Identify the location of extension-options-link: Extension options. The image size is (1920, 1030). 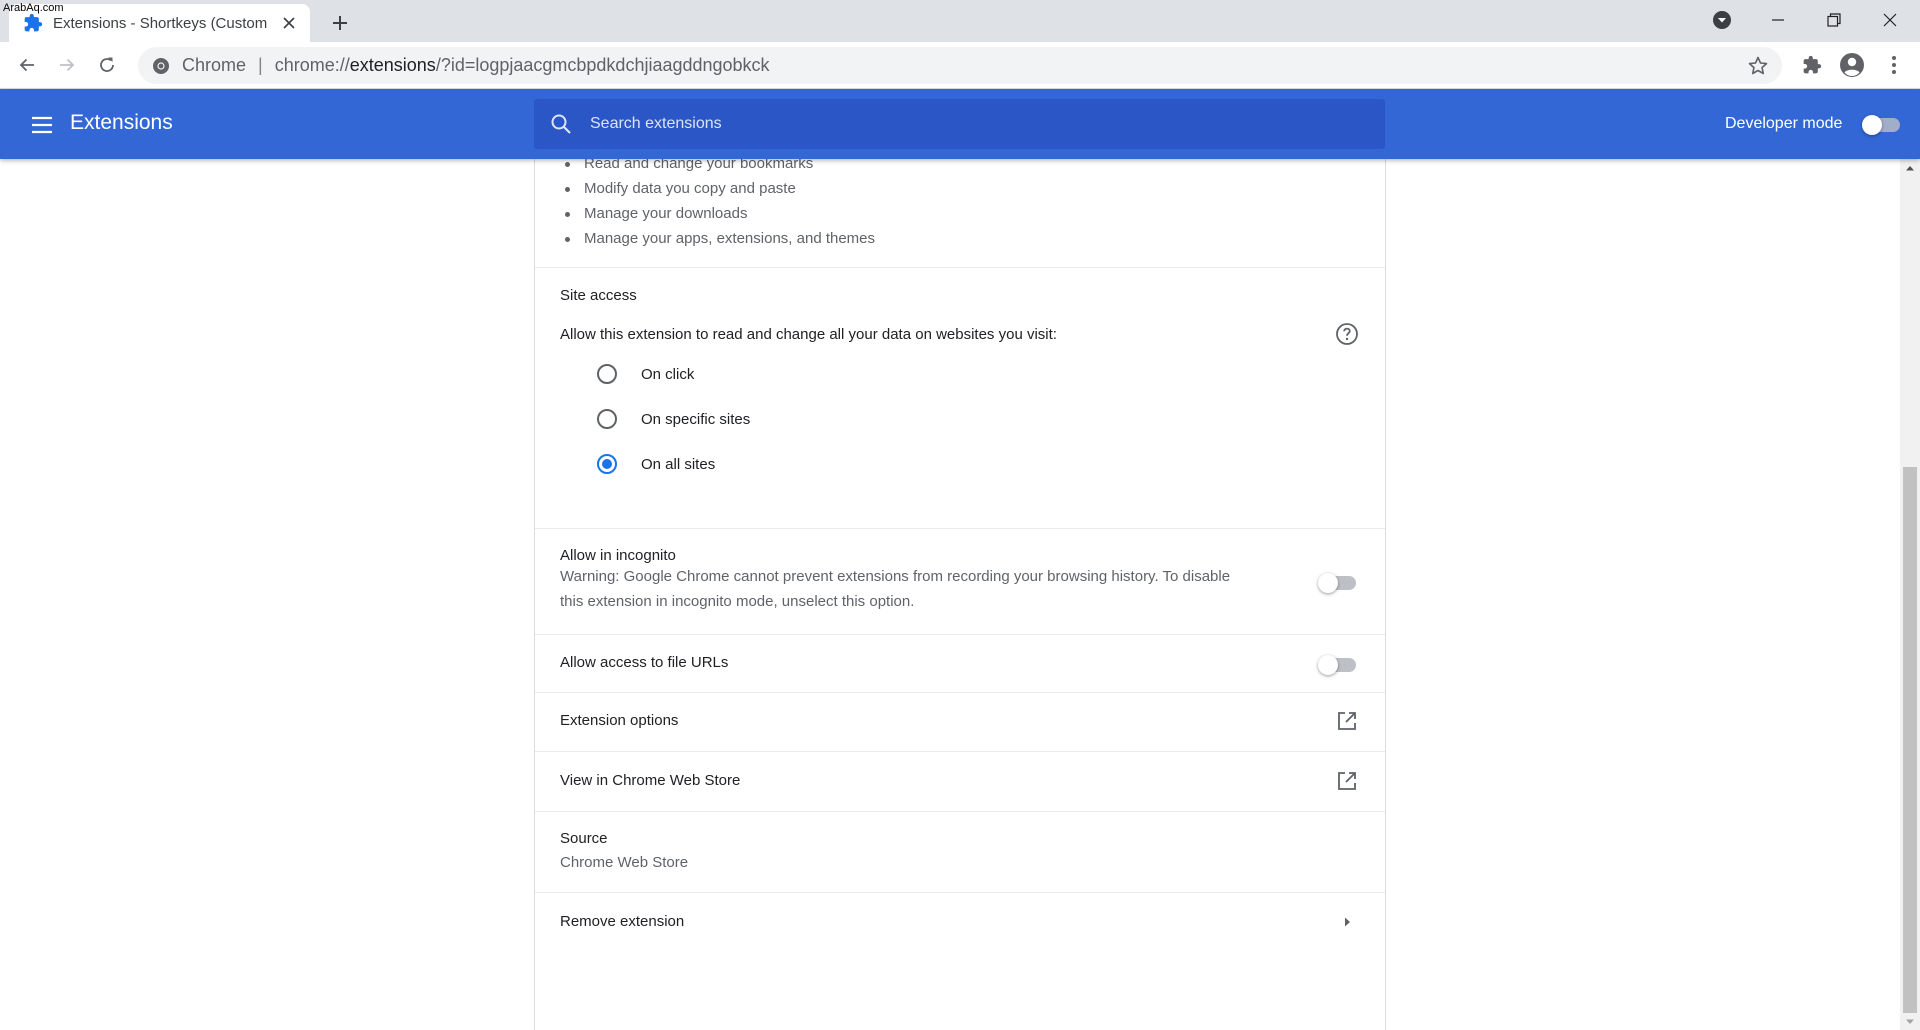
(619, 720).